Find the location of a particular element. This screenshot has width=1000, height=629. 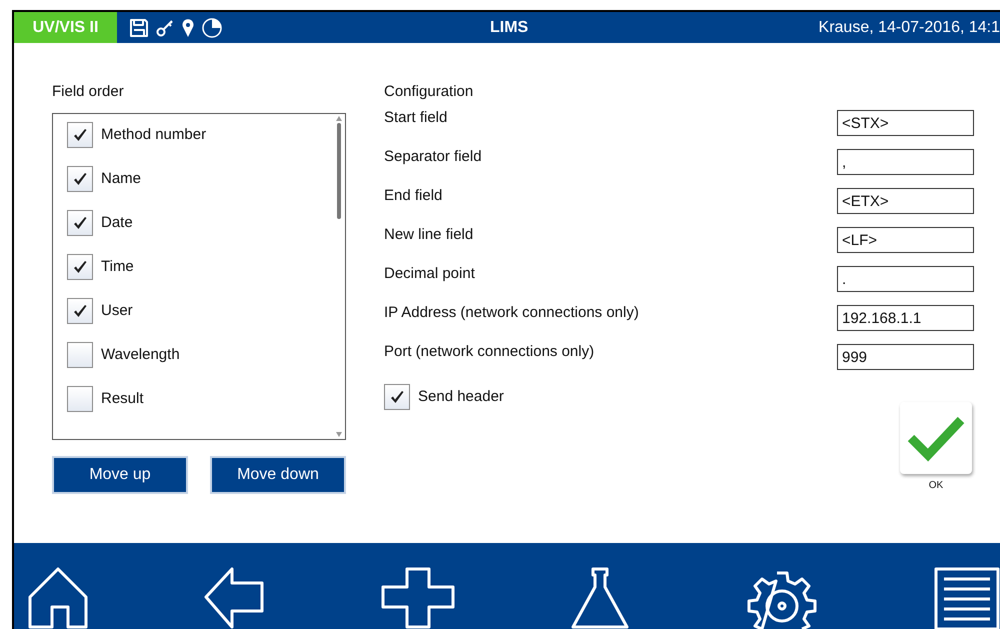

pie-chart-icon is located at coordinates (212, 27).